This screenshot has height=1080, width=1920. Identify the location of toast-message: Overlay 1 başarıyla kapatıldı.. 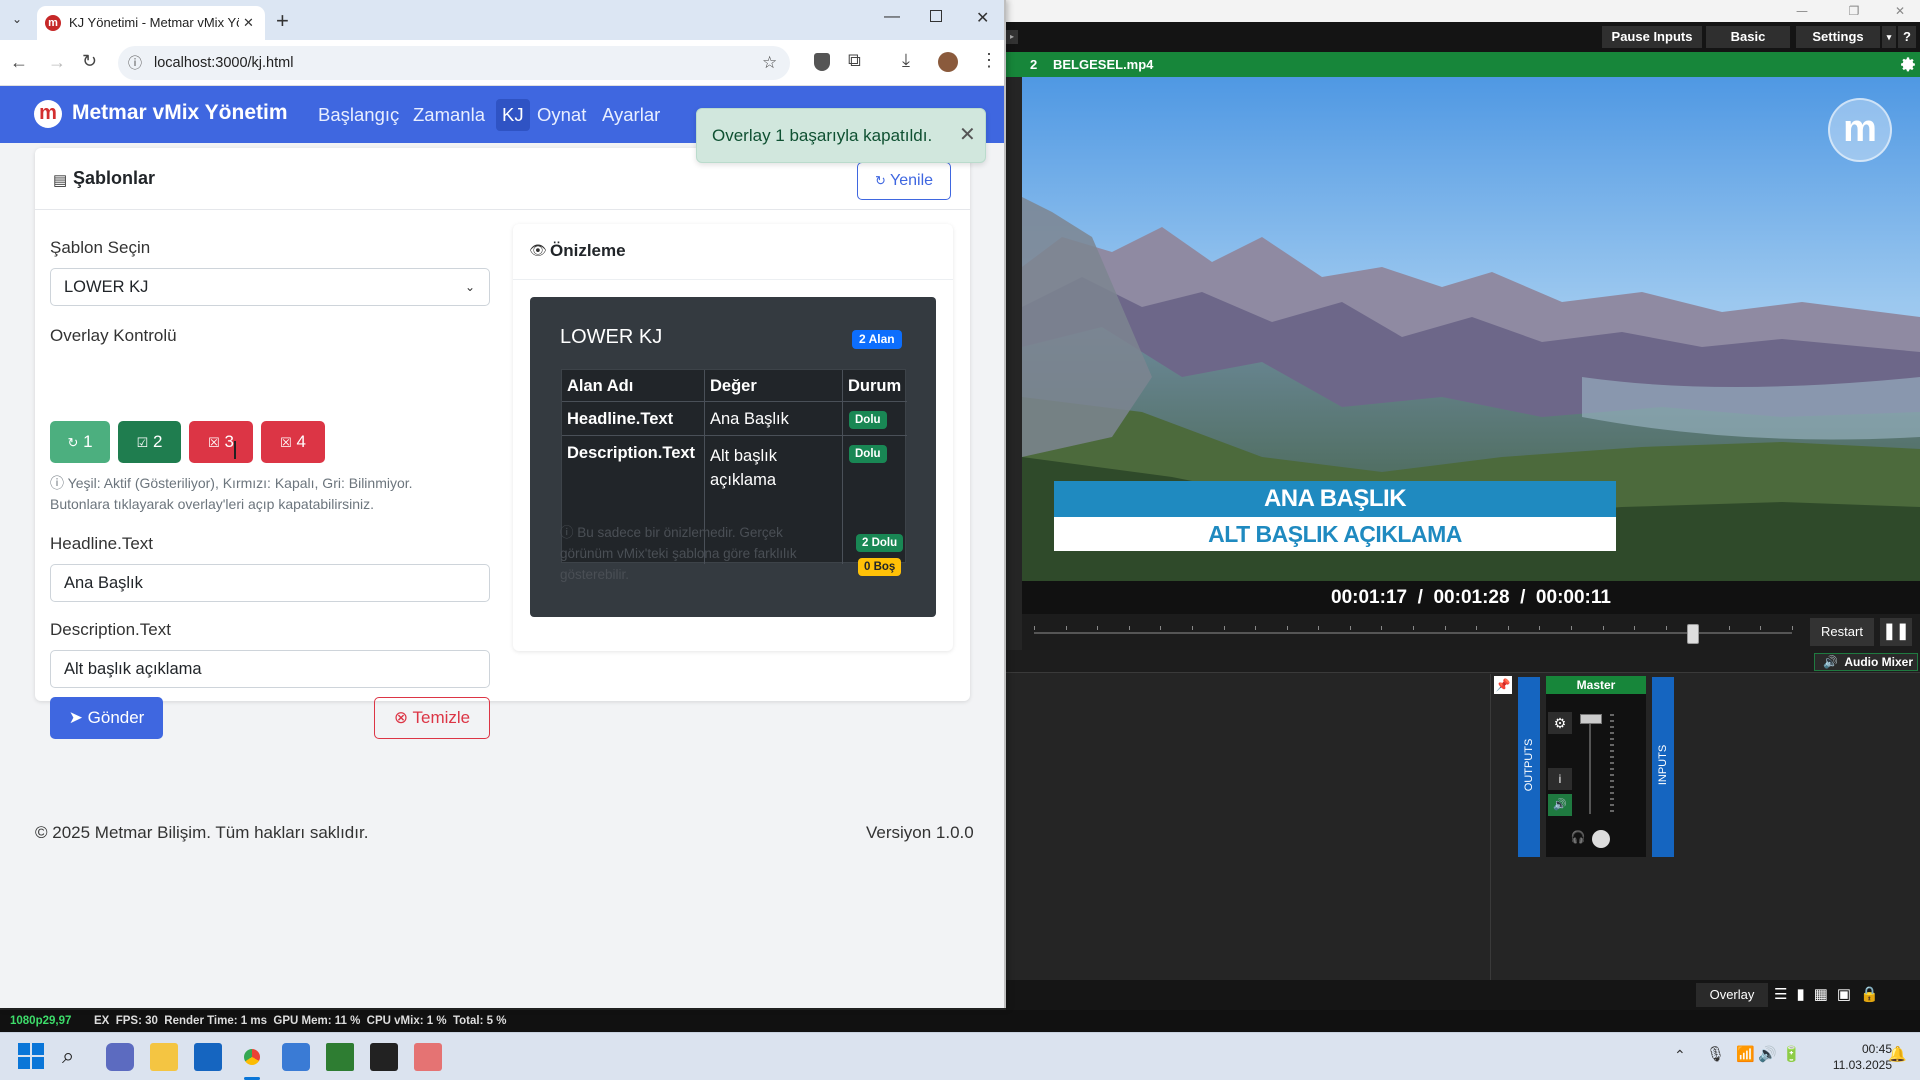
(822, 135).